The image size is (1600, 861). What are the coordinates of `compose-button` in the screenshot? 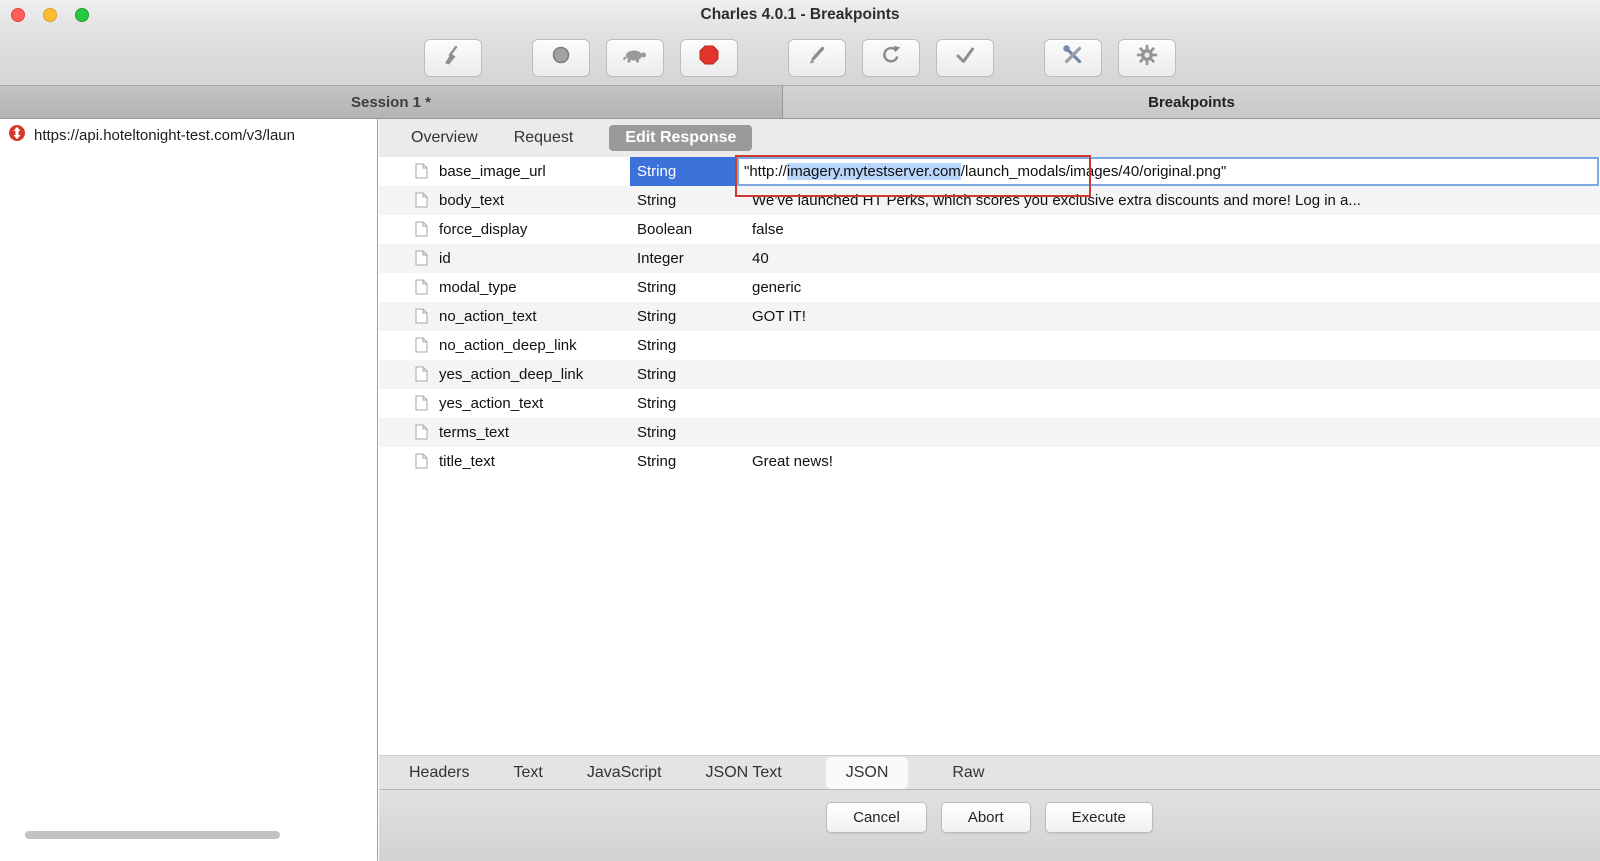 It's located at (817, 57).